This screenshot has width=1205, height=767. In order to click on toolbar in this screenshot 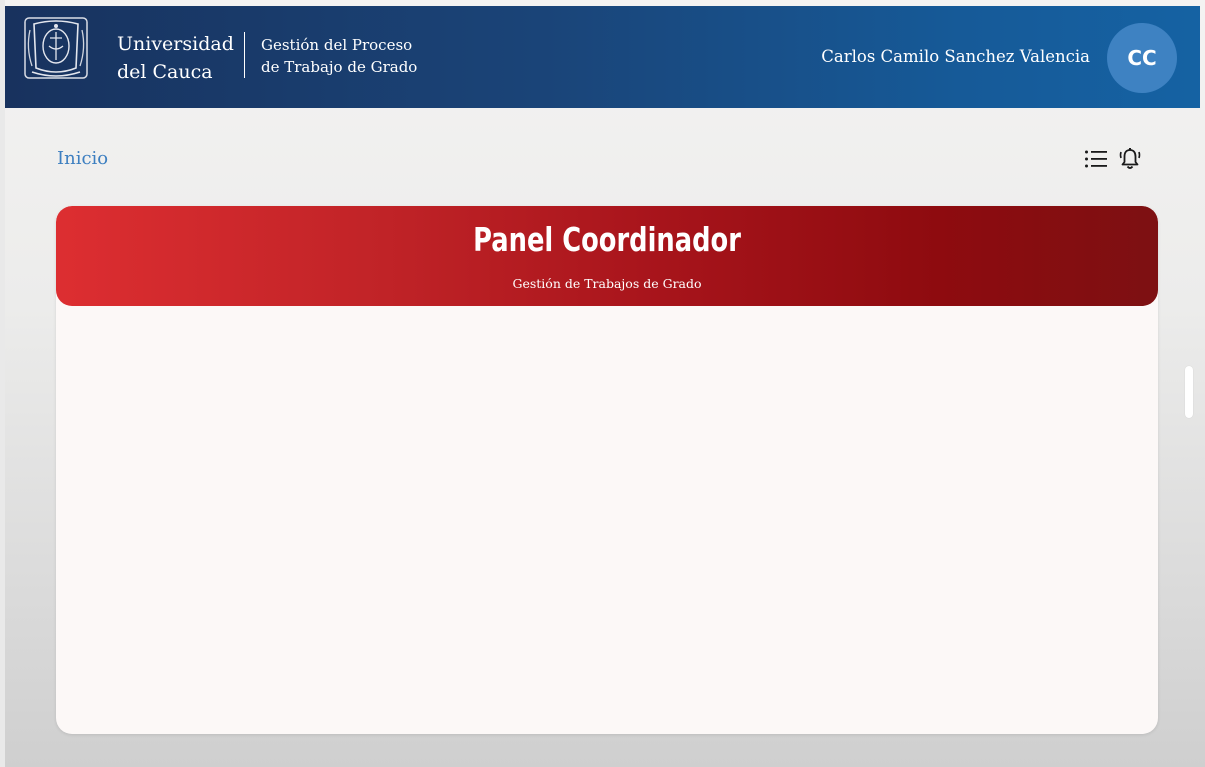, I will do `click(1113, 159)`.